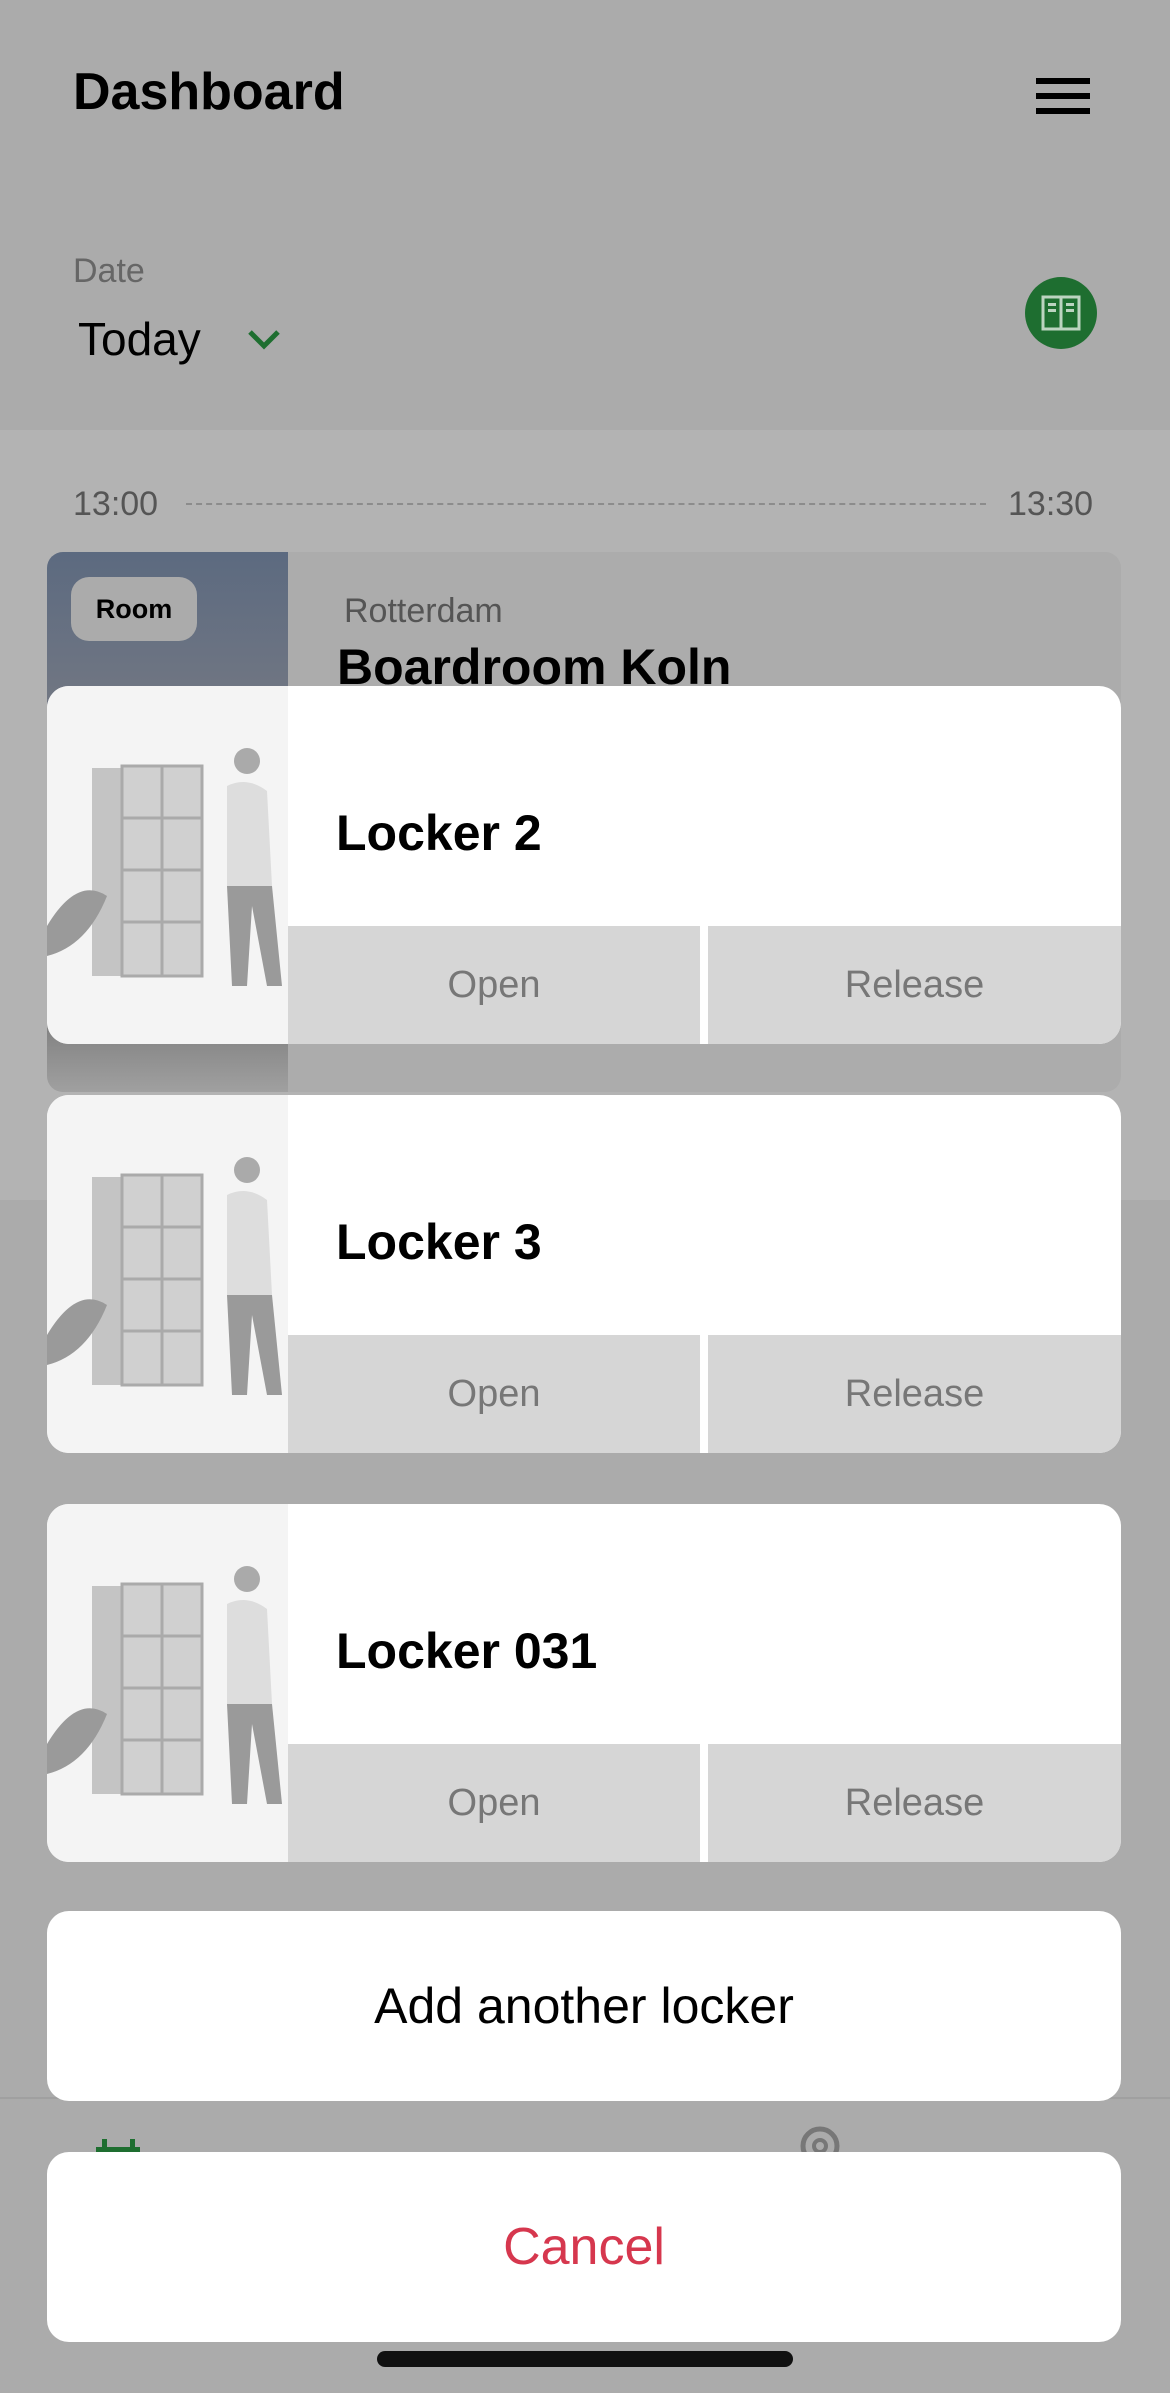 This screenshot has height=2393, width=1170. I want to click on locker-name: Locker 3, so click(439, 1242).